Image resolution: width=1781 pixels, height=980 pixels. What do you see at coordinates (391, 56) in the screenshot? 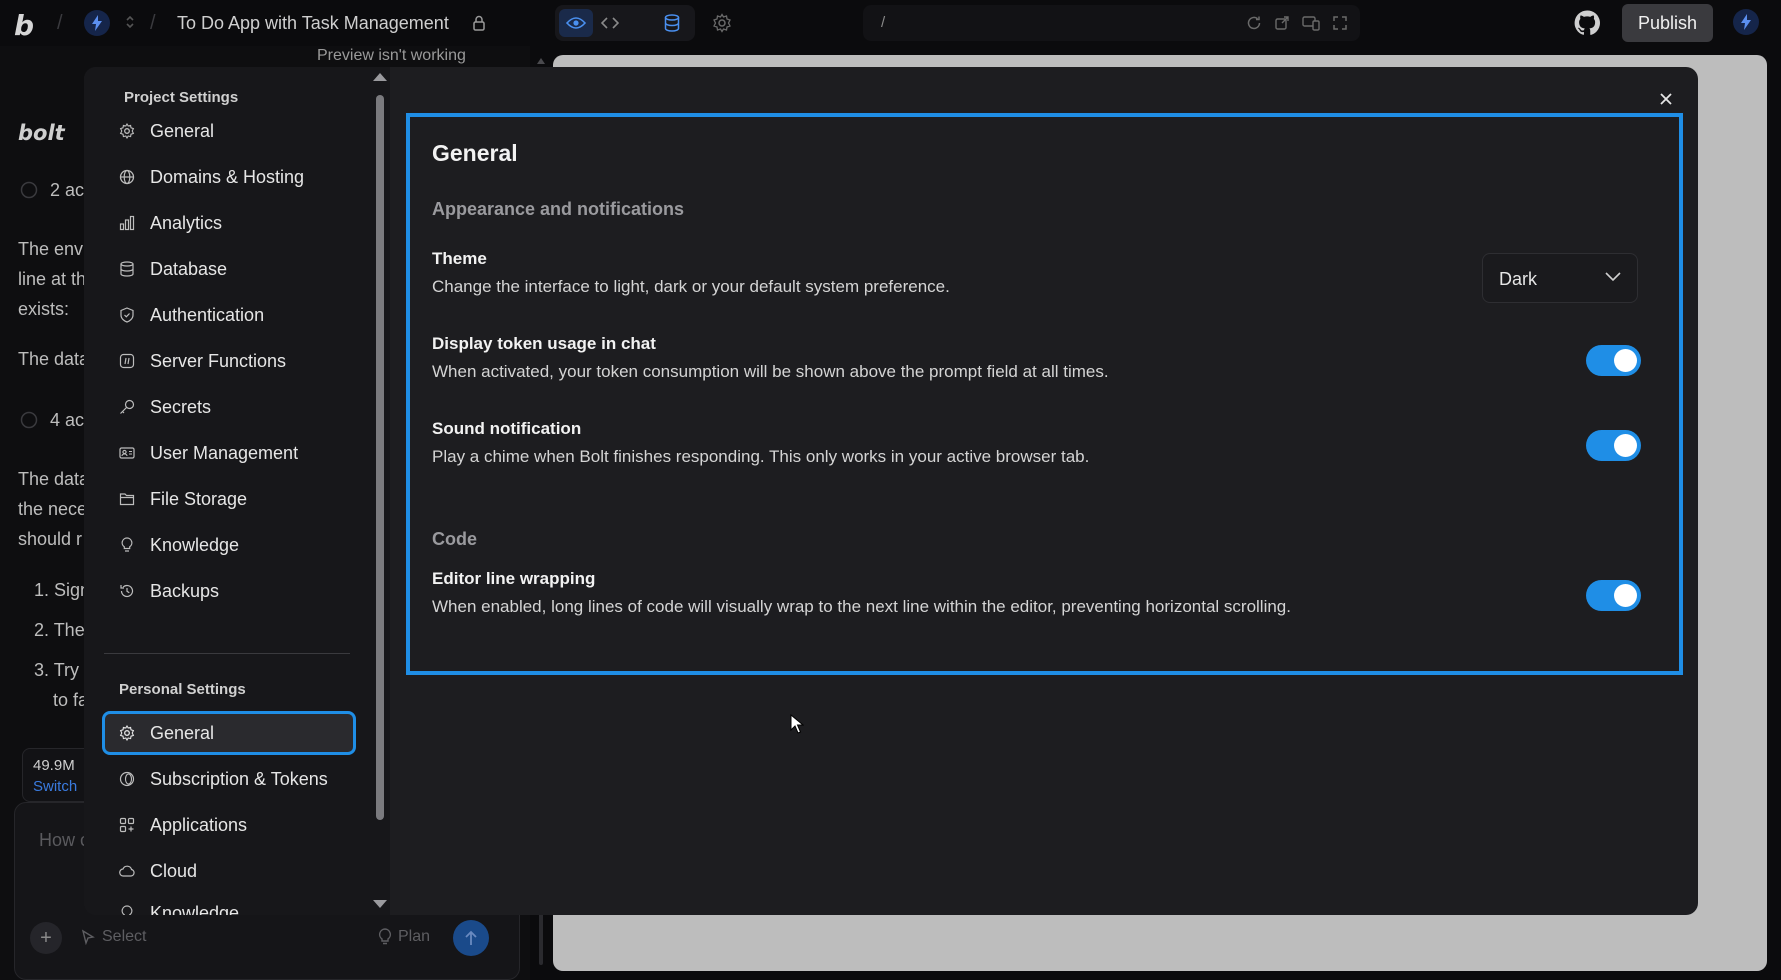
I see `preview-note: Preview isn't working` at bounding box center [391, 56].